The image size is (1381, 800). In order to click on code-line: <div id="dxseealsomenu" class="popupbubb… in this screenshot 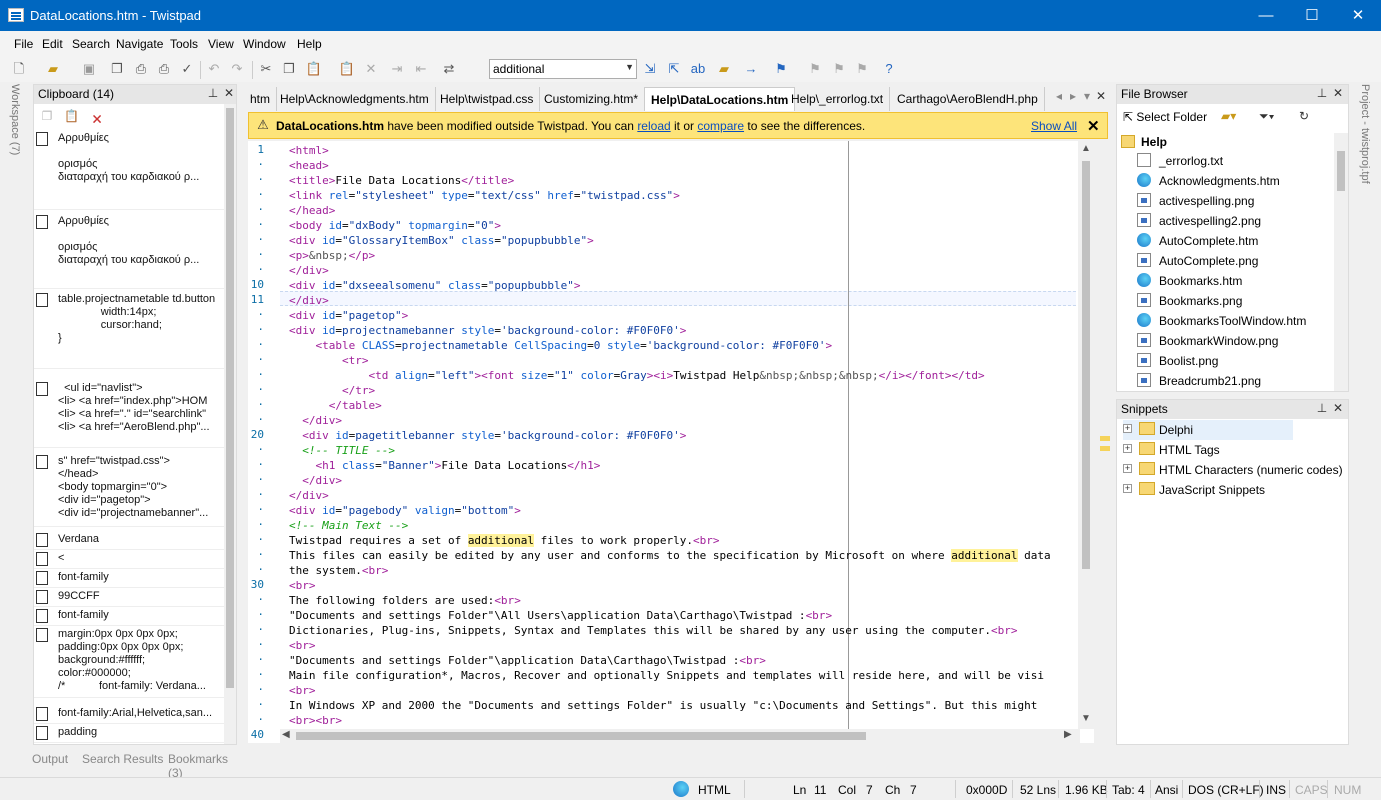, I will do `click(683, 285)`.